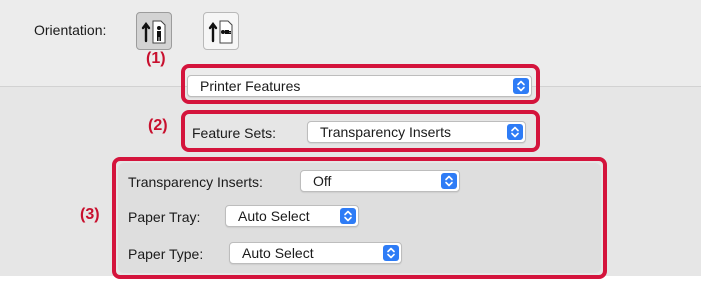 The image size is (701, 287). I want to click on orientation-portrait-button, so click(154, 31).